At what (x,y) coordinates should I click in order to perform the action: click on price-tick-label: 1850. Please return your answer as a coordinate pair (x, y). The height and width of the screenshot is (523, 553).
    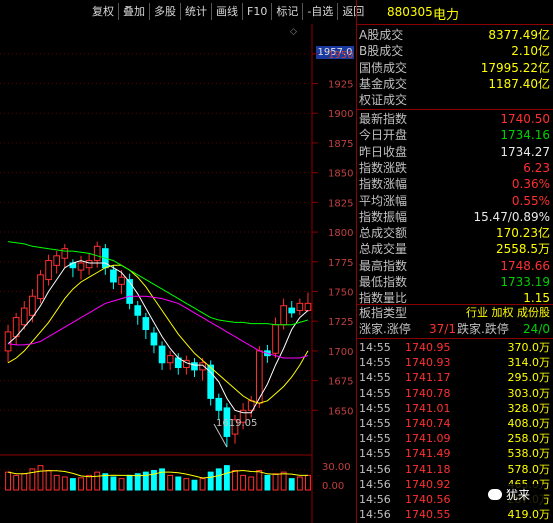
    Looking at the image, I should click on (340, 174).